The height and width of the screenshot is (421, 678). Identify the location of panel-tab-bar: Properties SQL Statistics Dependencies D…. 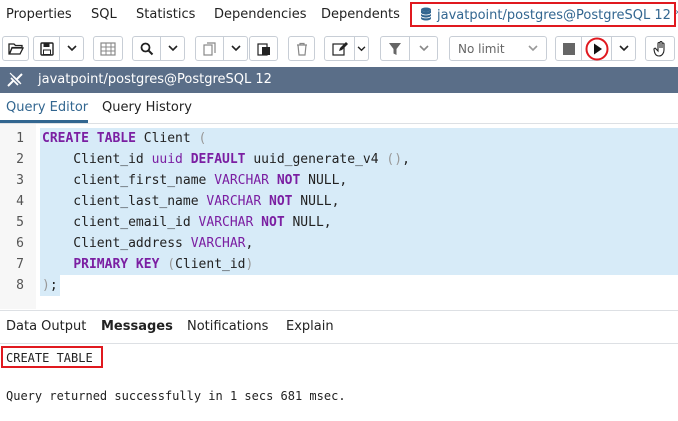
(339, 15).